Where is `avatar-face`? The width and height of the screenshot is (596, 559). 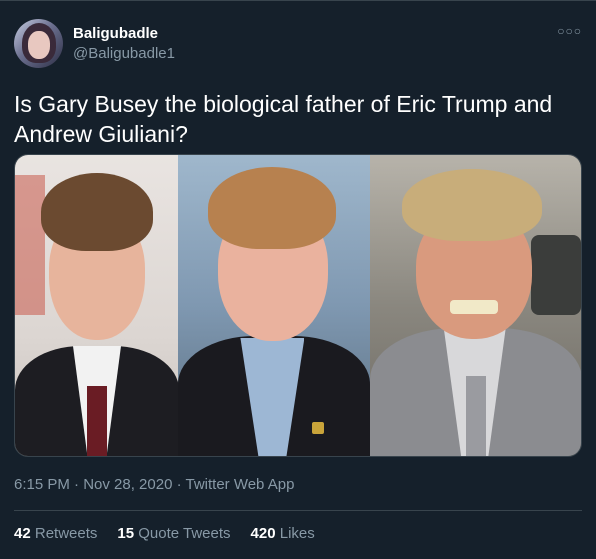 avatar-face is located at coordinates (39, 45).